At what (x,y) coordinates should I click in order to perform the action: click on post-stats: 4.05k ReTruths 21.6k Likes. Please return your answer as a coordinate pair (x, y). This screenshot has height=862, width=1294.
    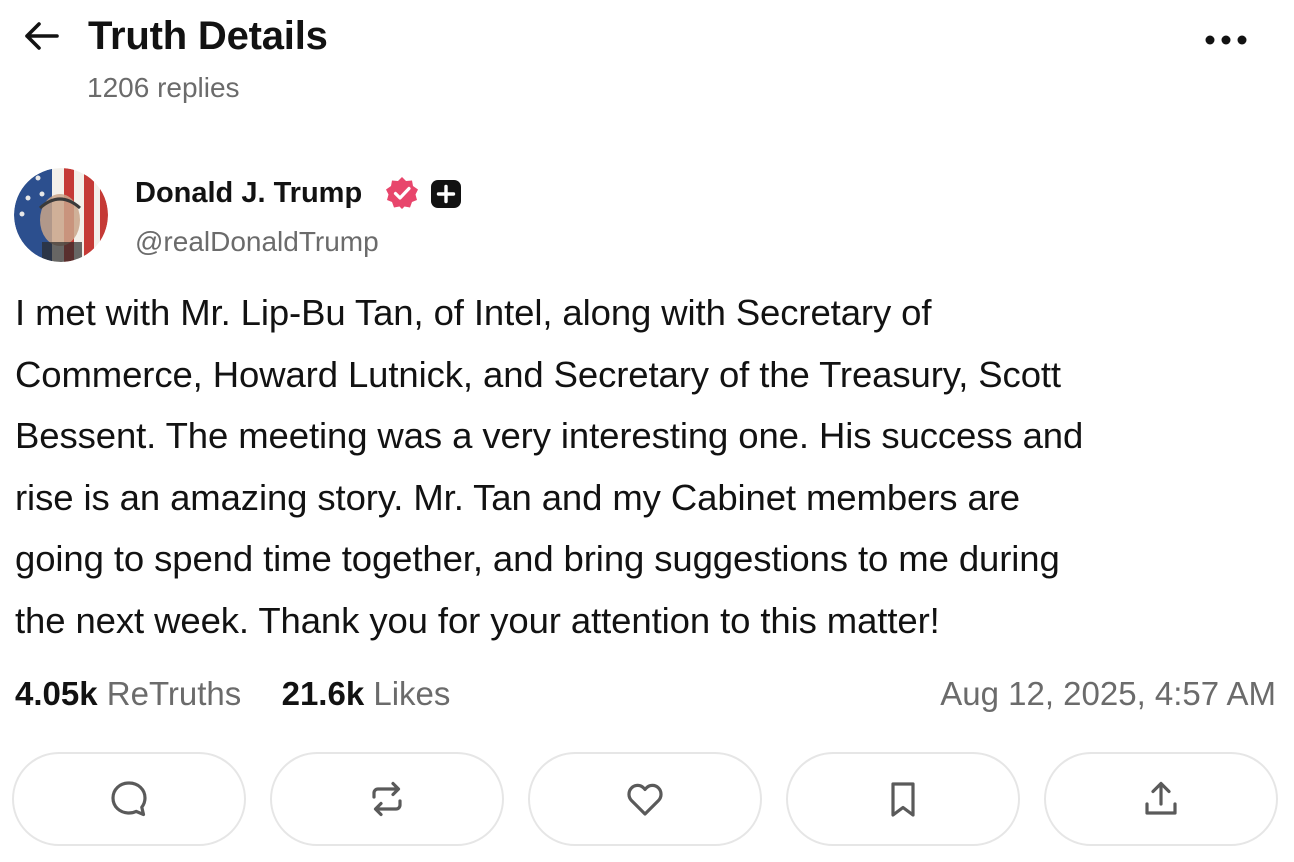
    Looking at the image, I should click on (232, 694).